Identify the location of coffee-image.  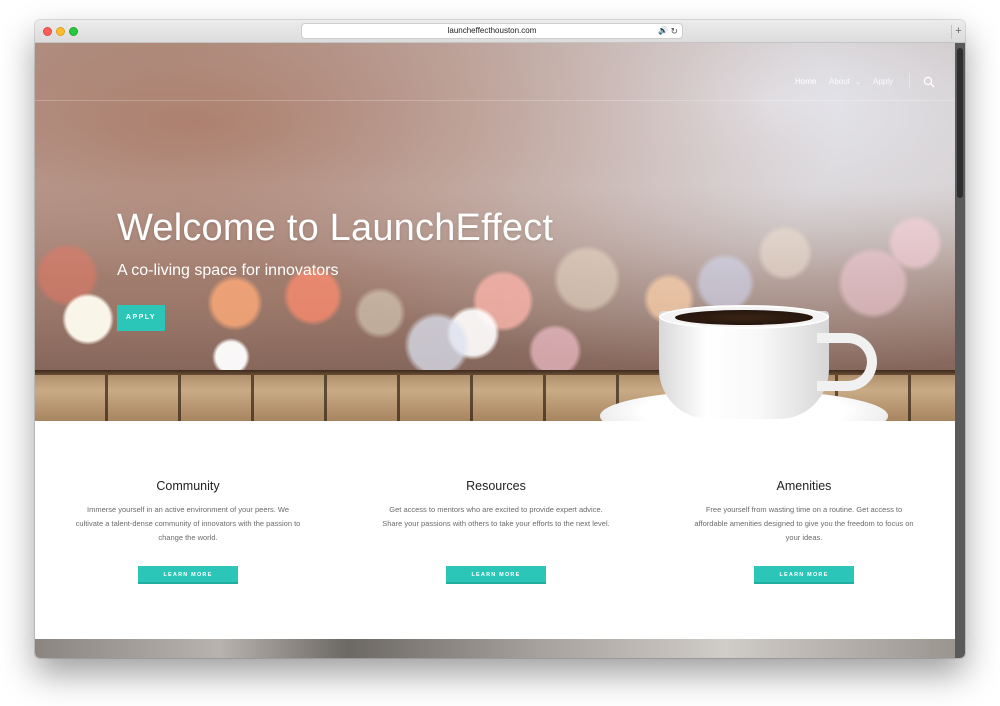
(744, 317).